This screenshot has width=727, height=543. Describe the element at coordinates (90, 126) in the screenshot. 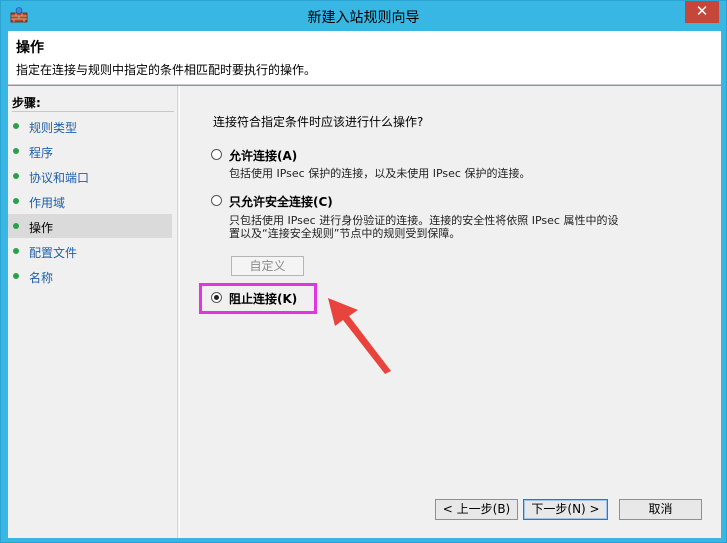

I see `sidebar-item-rule-type: 规则类型` at that location.